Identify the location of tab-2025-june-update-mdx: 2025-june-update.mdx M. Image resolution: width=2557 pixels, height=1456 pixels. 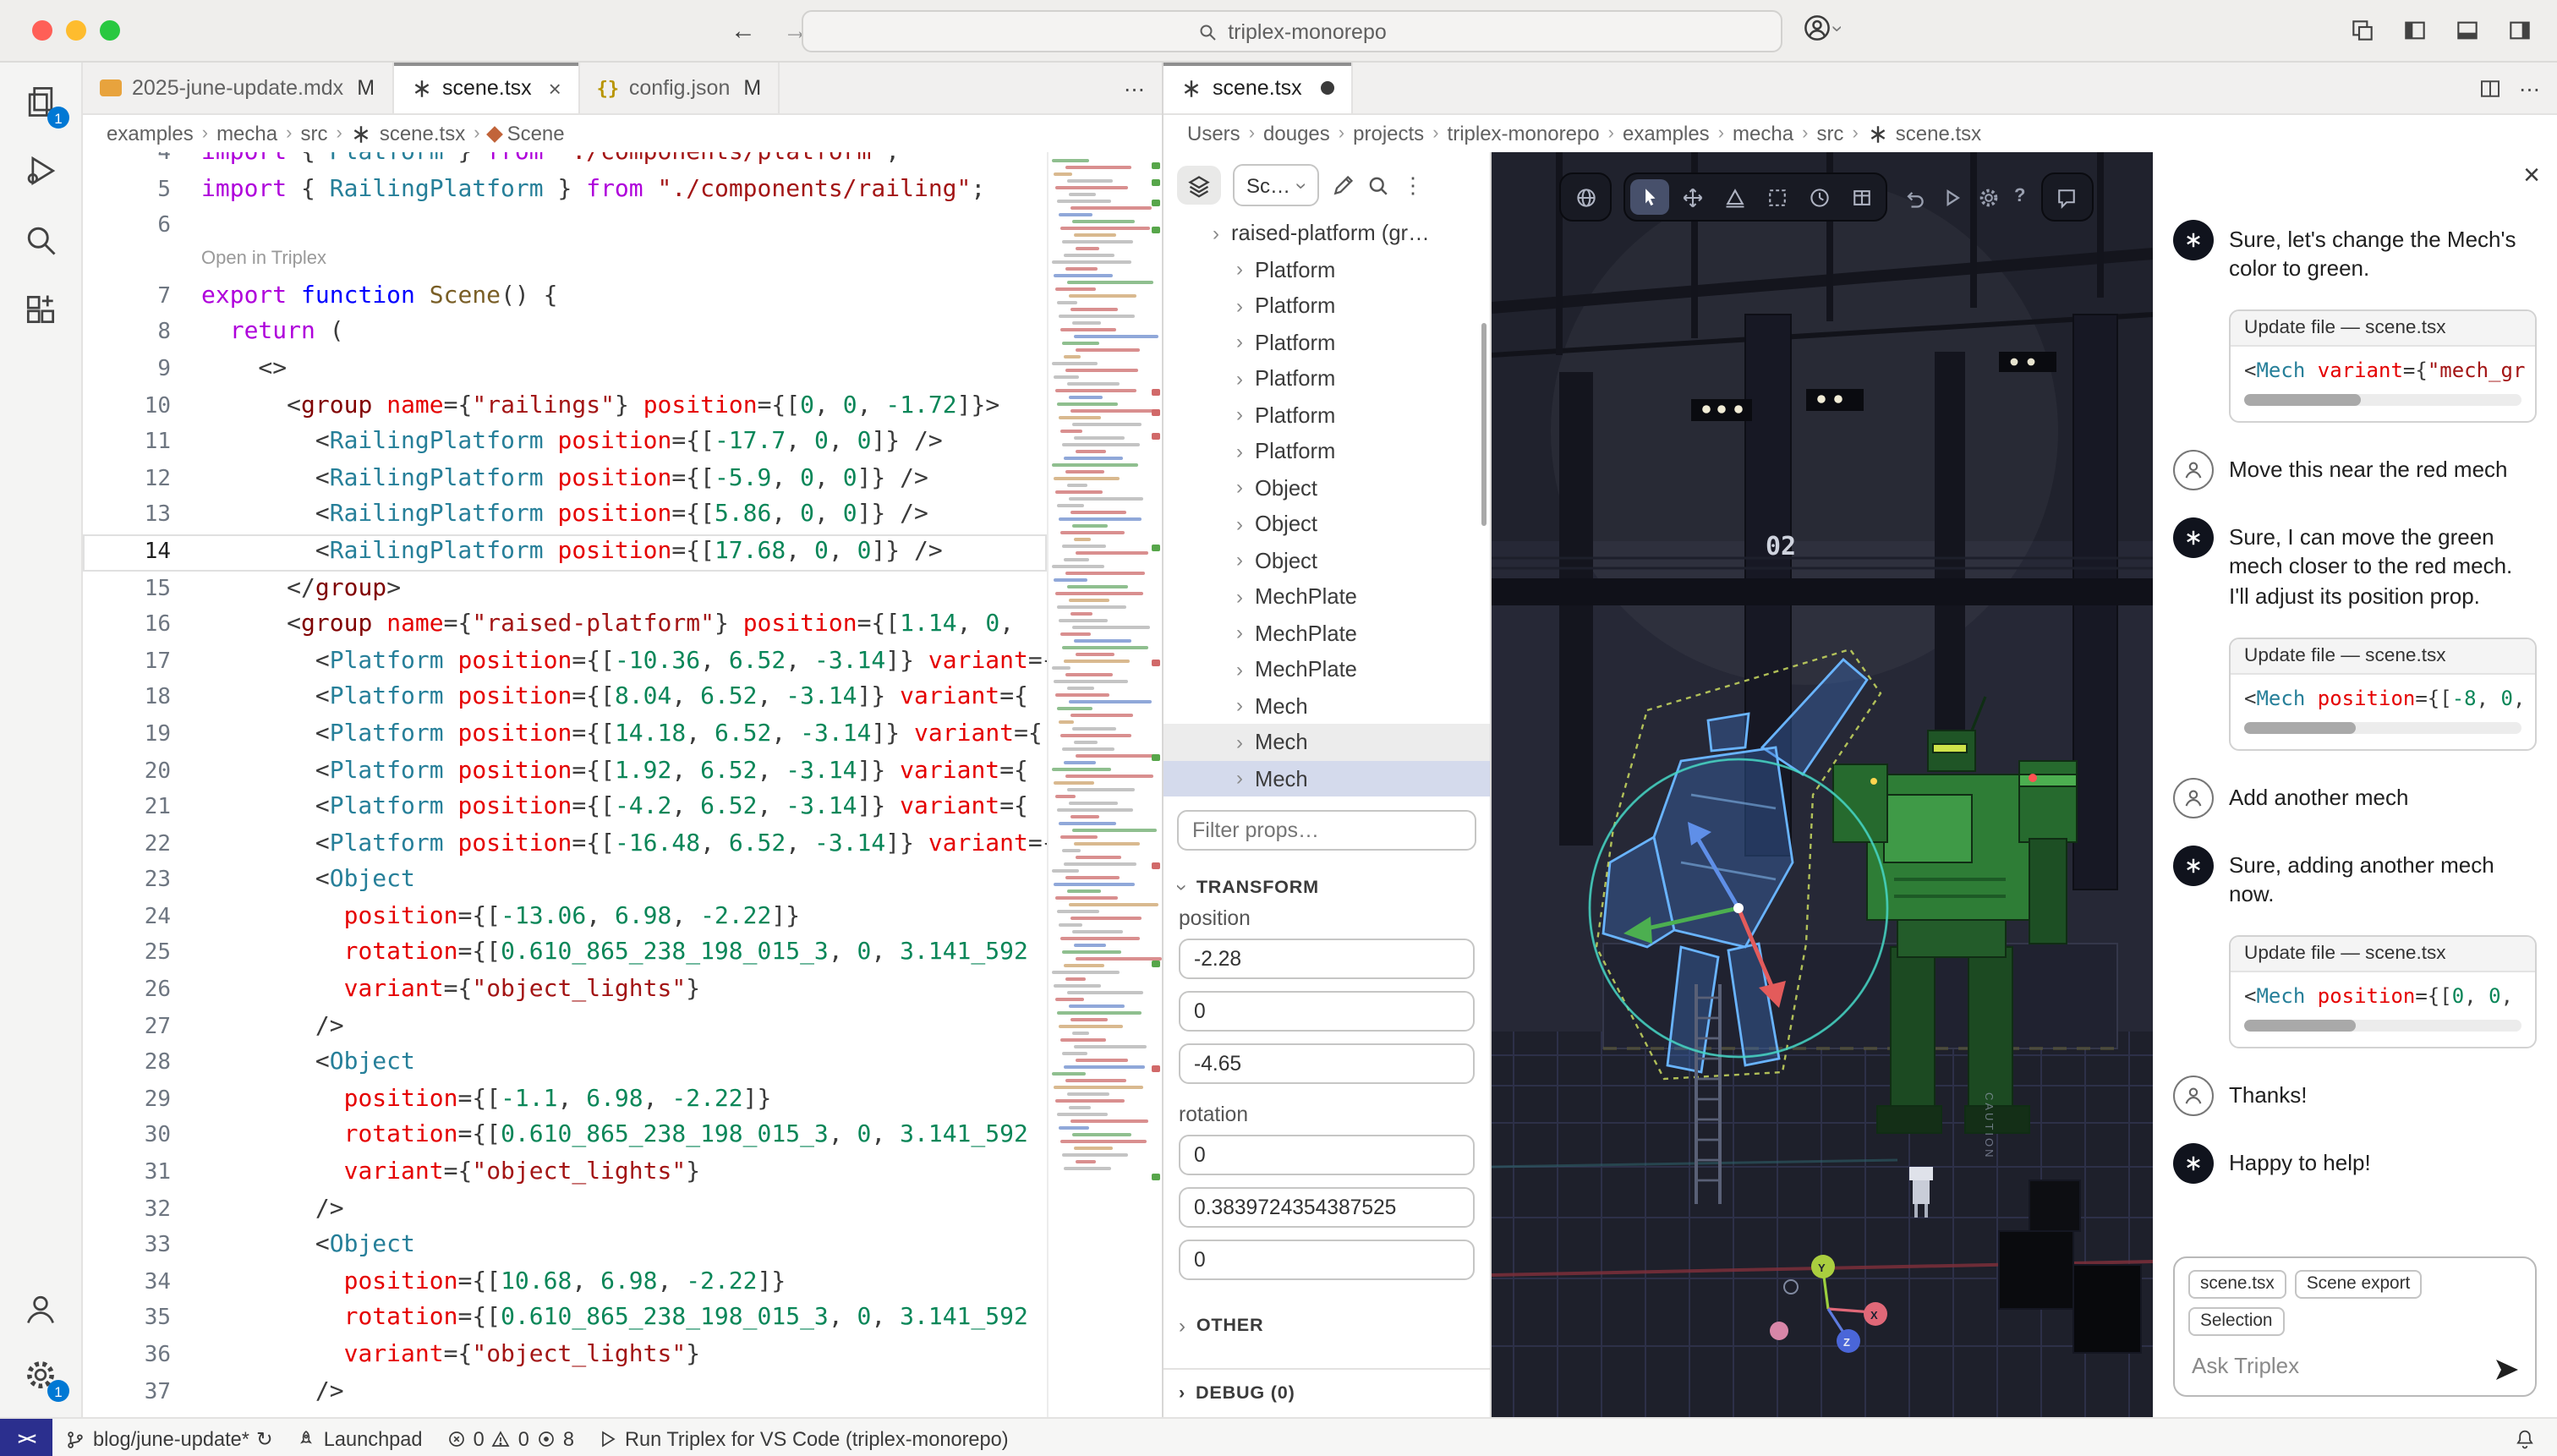
(239, 88).